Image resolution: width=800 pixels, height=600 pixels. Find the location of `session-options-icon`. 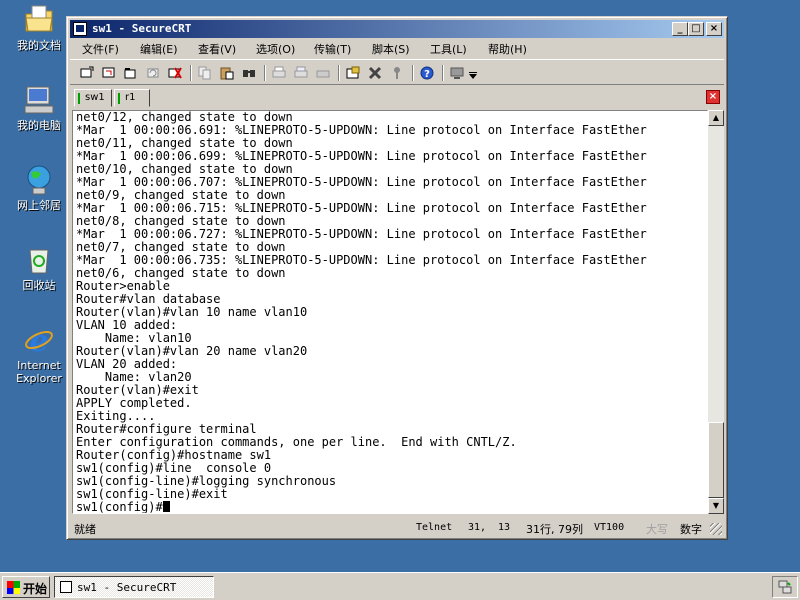

session-options-icon is located at coordinates (353, 72).